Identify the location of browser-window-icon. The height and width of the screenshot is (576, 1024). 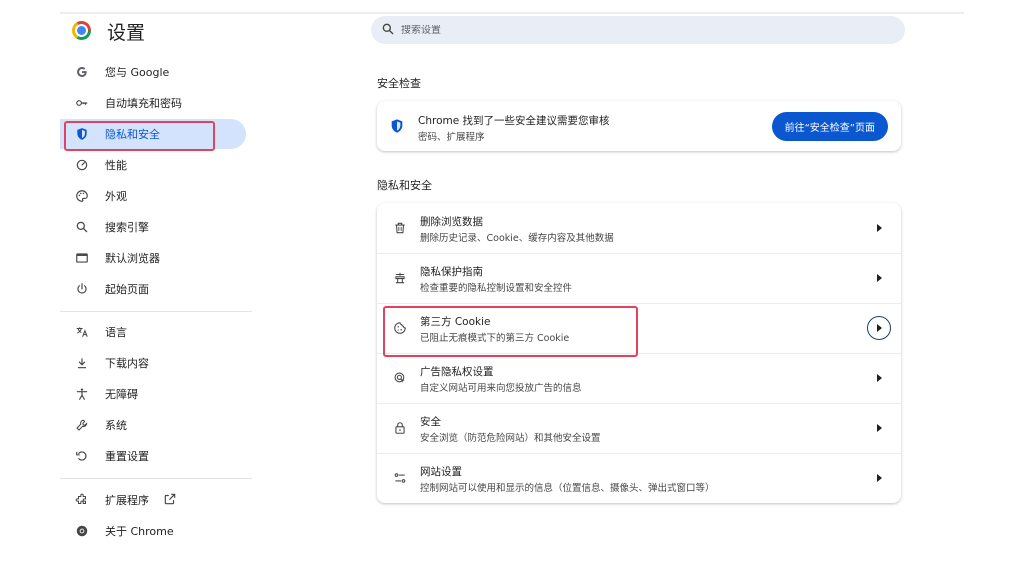
(82, 258).